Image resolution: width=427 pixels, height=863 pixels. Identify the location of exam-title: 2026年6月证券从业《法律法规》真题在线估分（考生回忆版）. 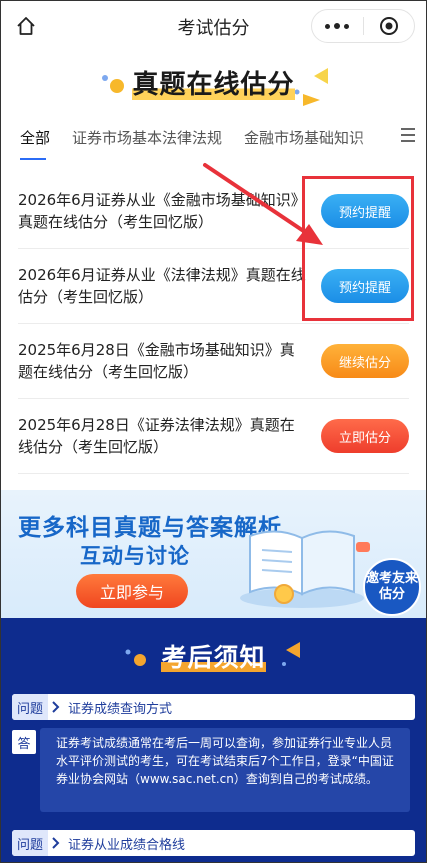
(169, 286).